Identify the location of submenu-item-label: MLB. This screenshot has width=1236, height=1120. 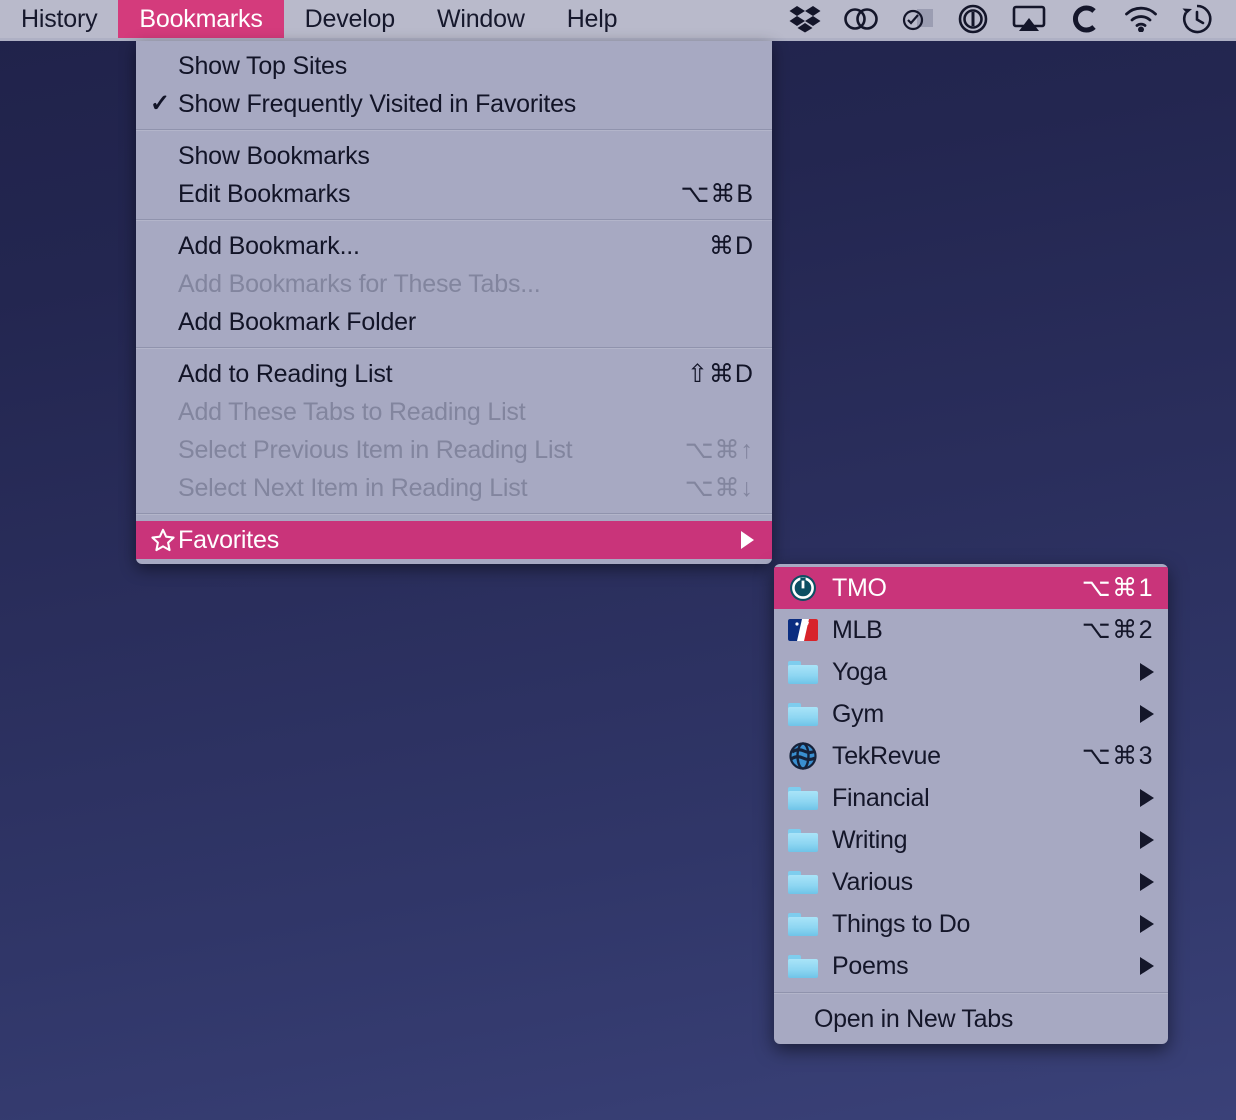
(857, 629).